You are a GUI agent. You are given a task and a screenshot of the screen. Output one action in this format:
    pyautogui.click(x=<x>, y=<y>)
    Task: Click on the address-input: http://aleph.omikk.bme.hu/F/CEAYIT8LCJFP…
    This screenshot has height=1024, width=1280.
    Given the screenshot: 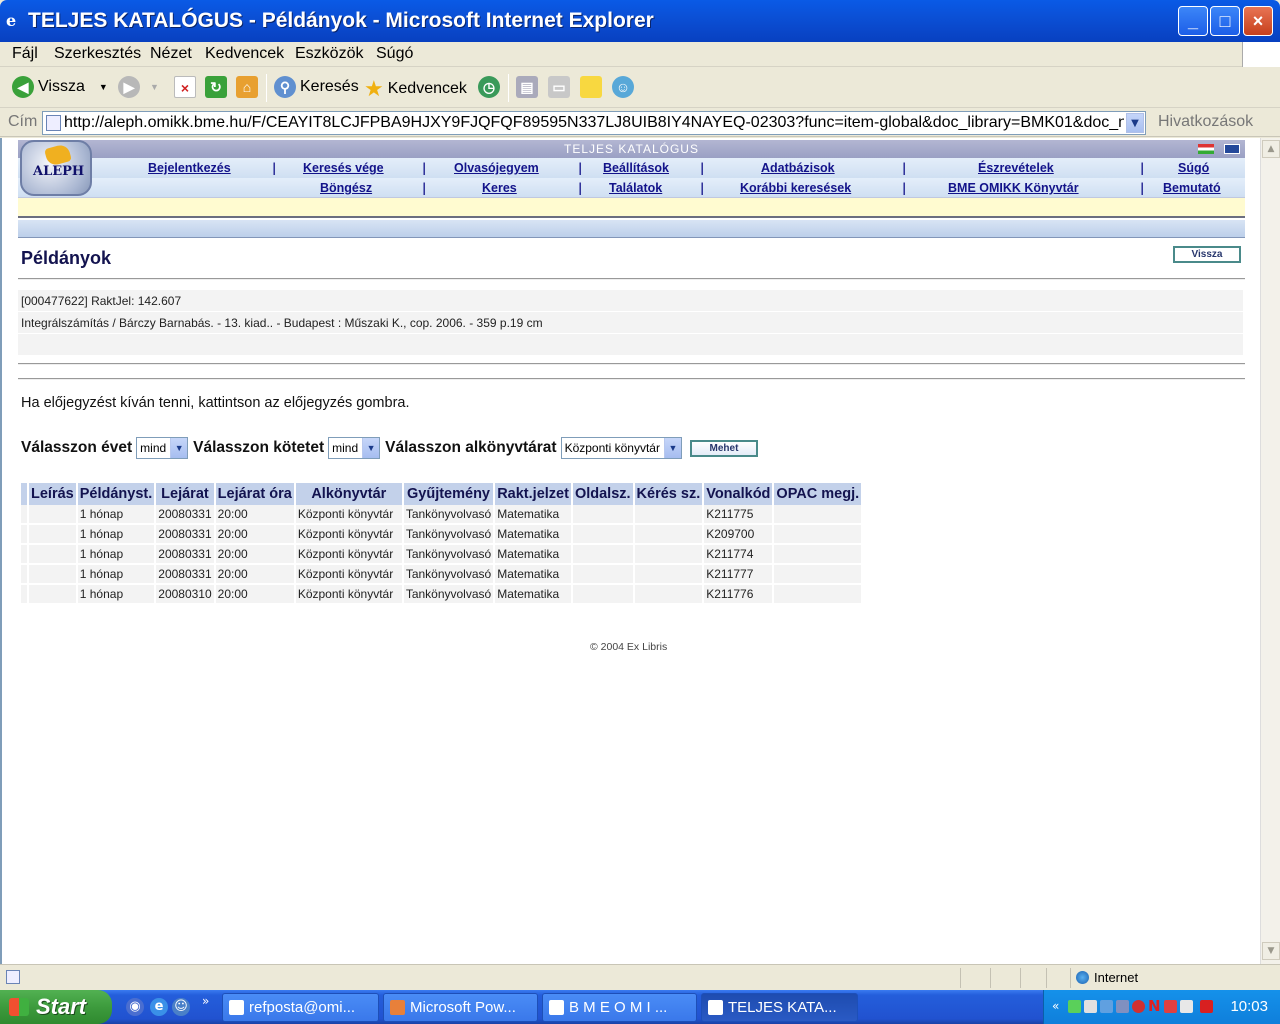 What is the action you would take?
    pyautogui.click(x=594, y=123)
    